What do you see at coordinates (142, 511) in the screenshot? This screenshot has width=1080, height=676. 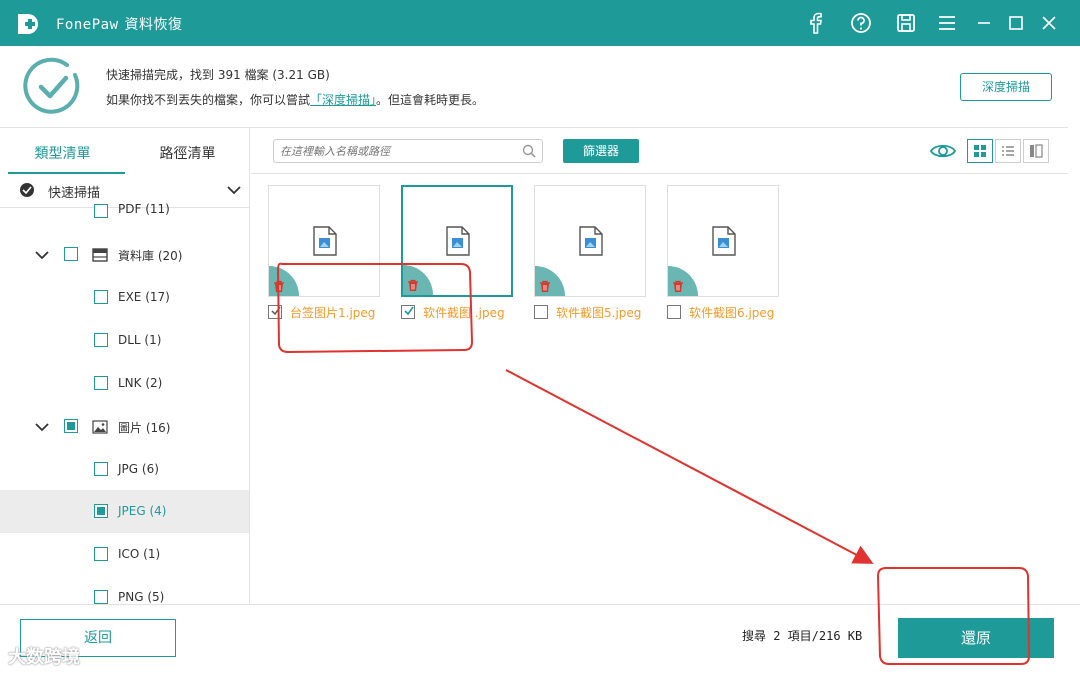 I see `tree-item-label: JPEG (4)` at bounding box center [142, 511].